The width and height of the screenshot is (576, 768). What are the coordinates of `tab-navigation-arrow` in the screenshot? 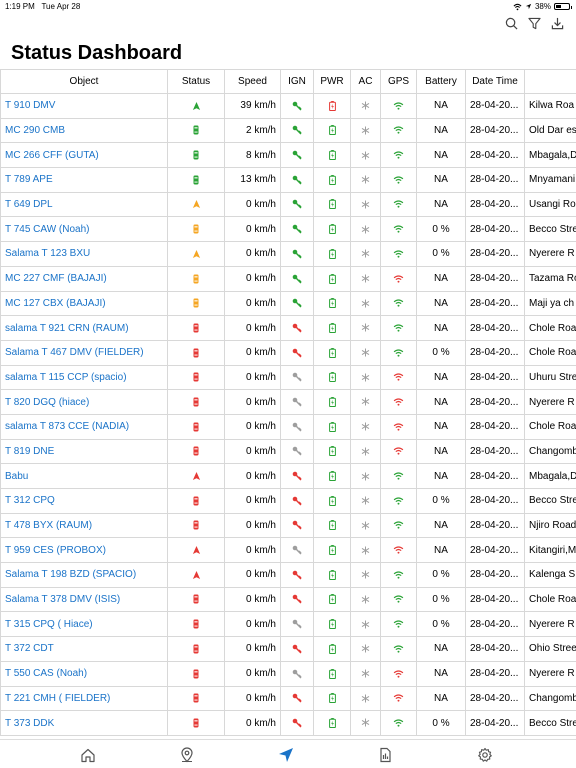 It's located at (286, 755).